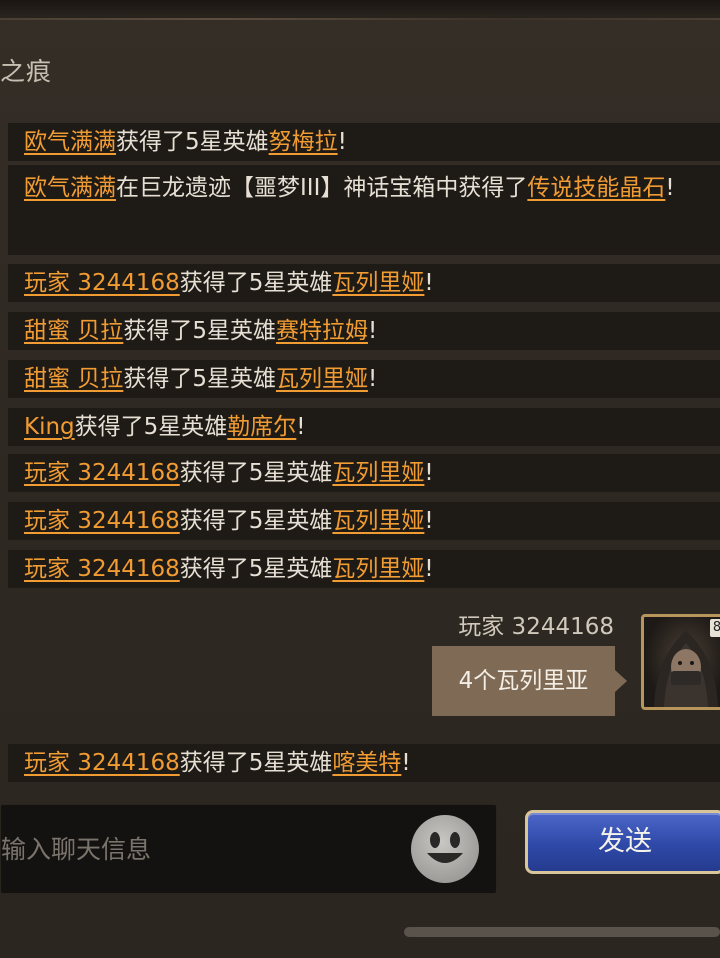 Image resolution: width=720 pixels, height=958 pixels. What do you see at coordinates (26, 71) in the screenshot?
I see `chat-channel-title: 之痕` at bounding box center [26, 71].